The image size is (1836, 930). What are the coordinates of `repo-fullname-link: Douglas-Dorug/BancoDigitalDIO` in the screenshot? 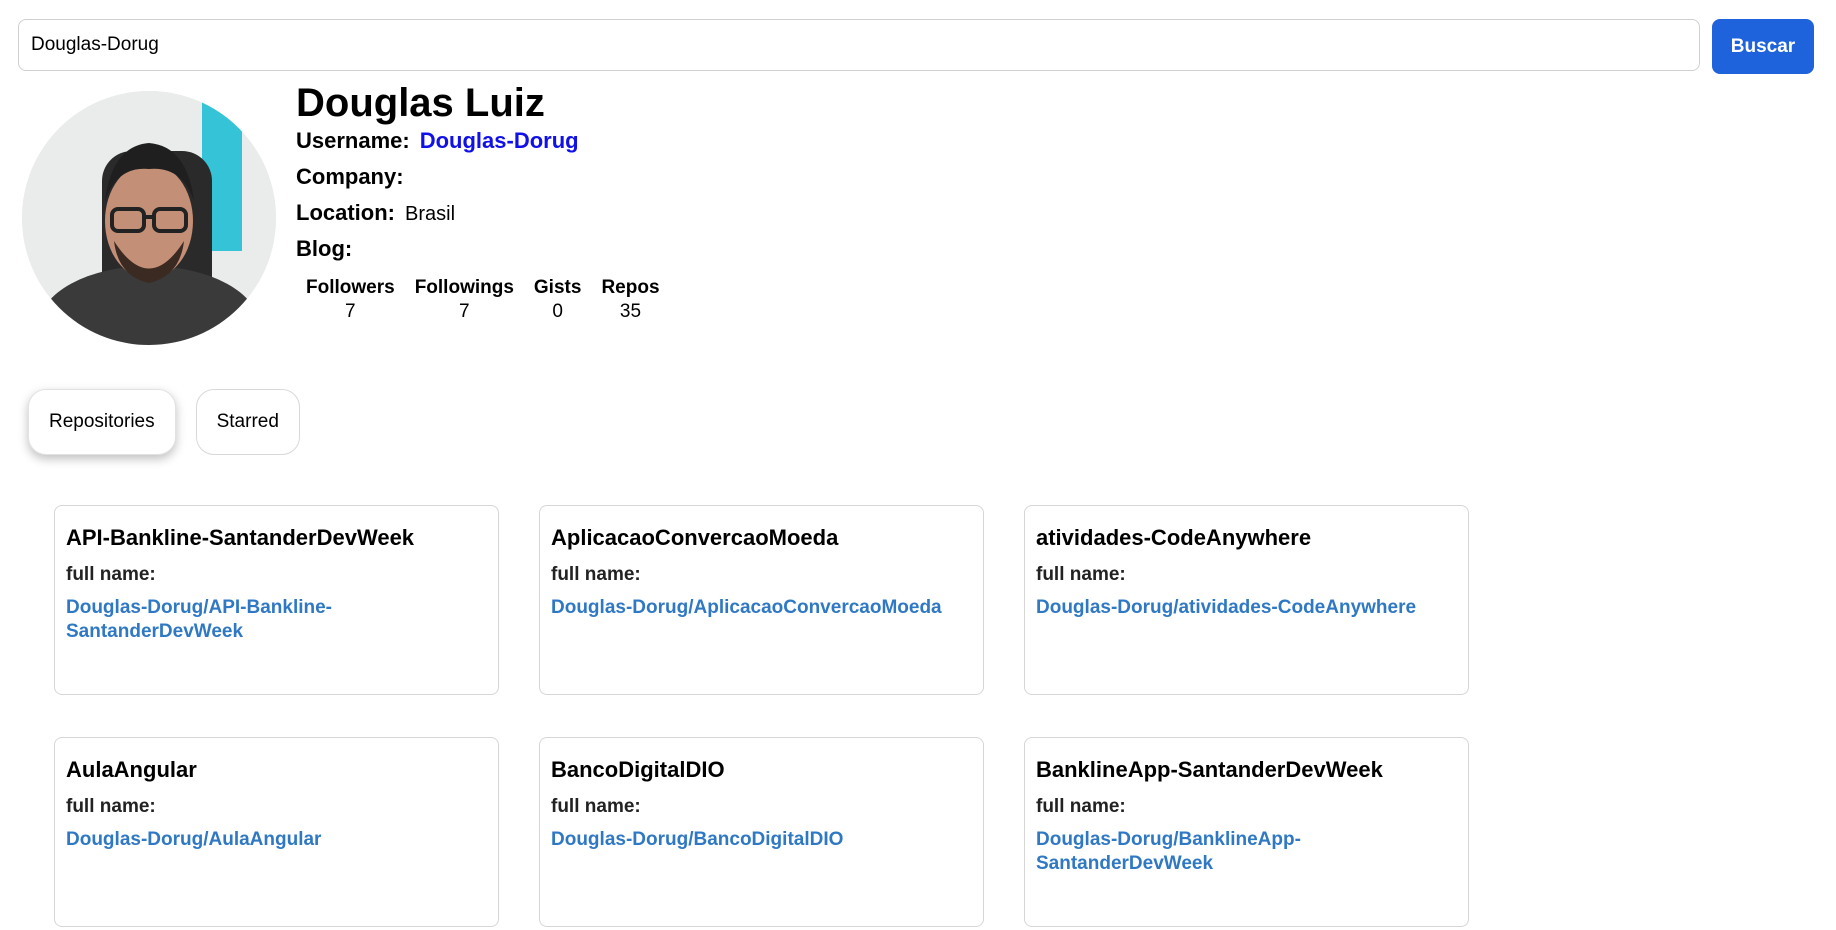 It's located at (761, 840).